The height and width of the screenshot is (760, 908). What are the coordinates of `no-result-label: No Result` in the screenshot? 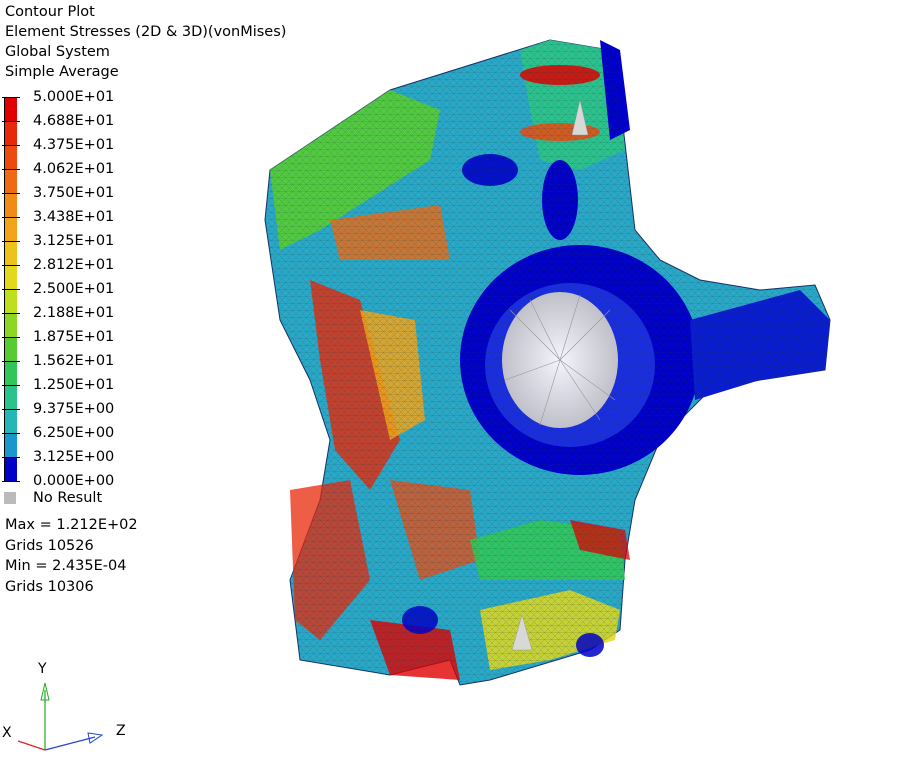 It's located at (68, 498).